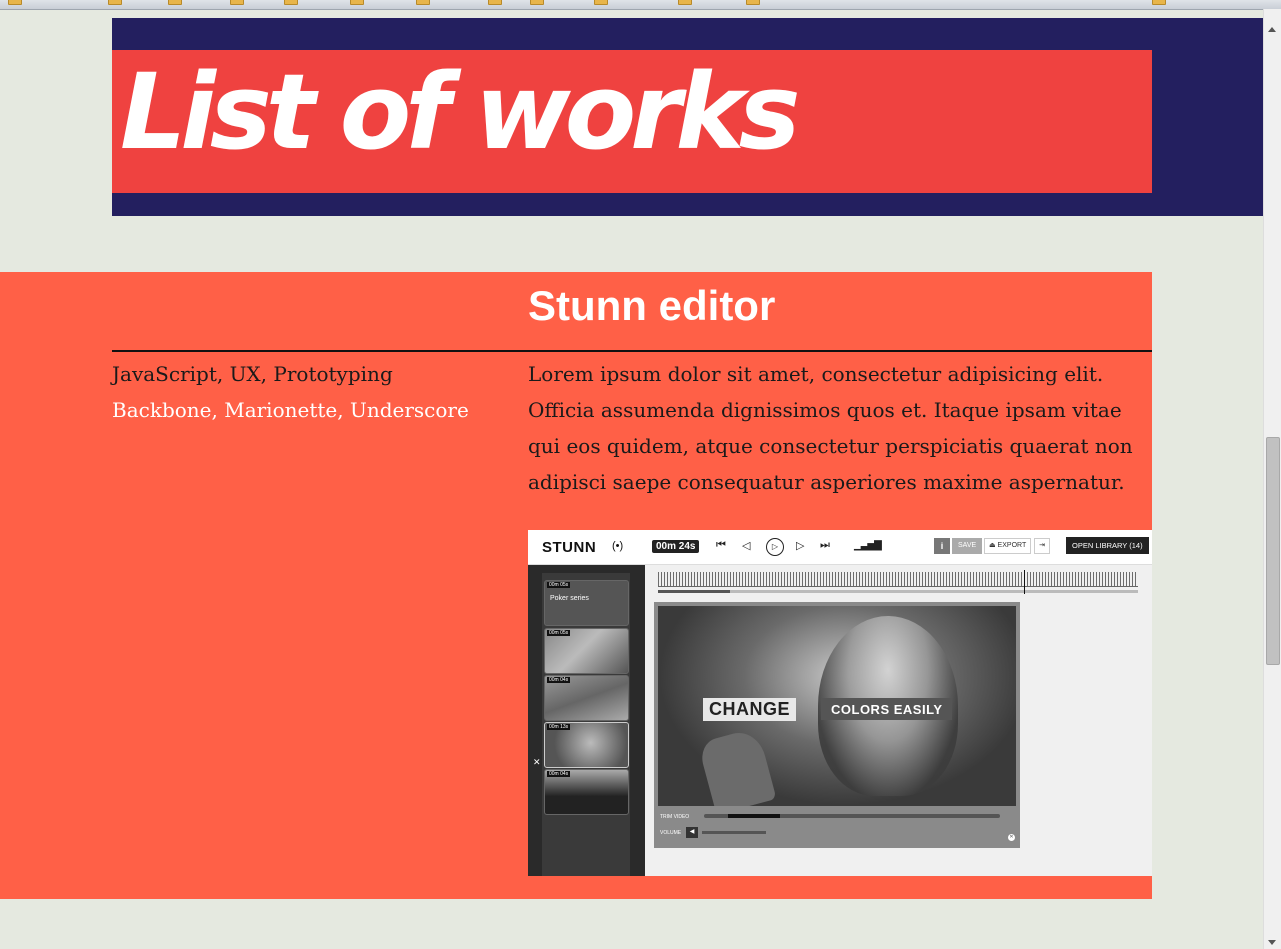 This screenshot has width=1281, height=949. I want to click on clip-time: 00m 13s, so click(559, 727).